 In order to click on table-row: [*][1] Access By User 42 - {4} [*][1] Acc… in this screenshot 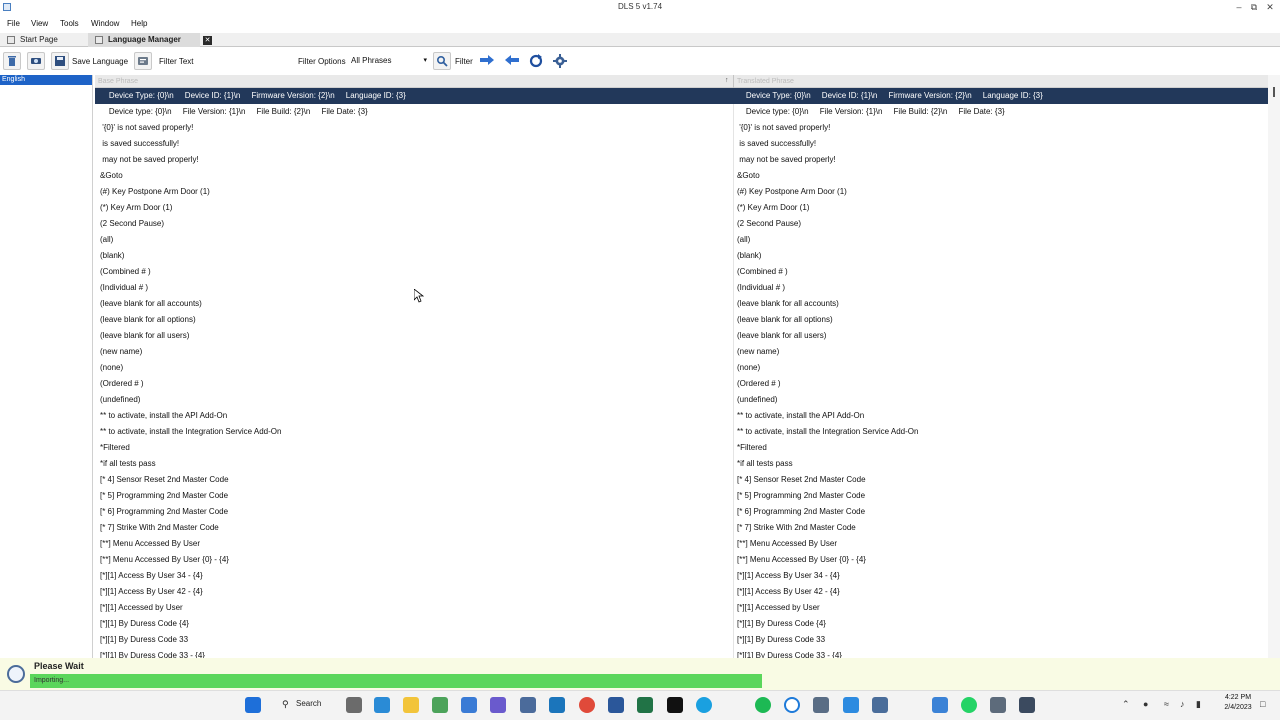, I will do `click(681, 592)`.